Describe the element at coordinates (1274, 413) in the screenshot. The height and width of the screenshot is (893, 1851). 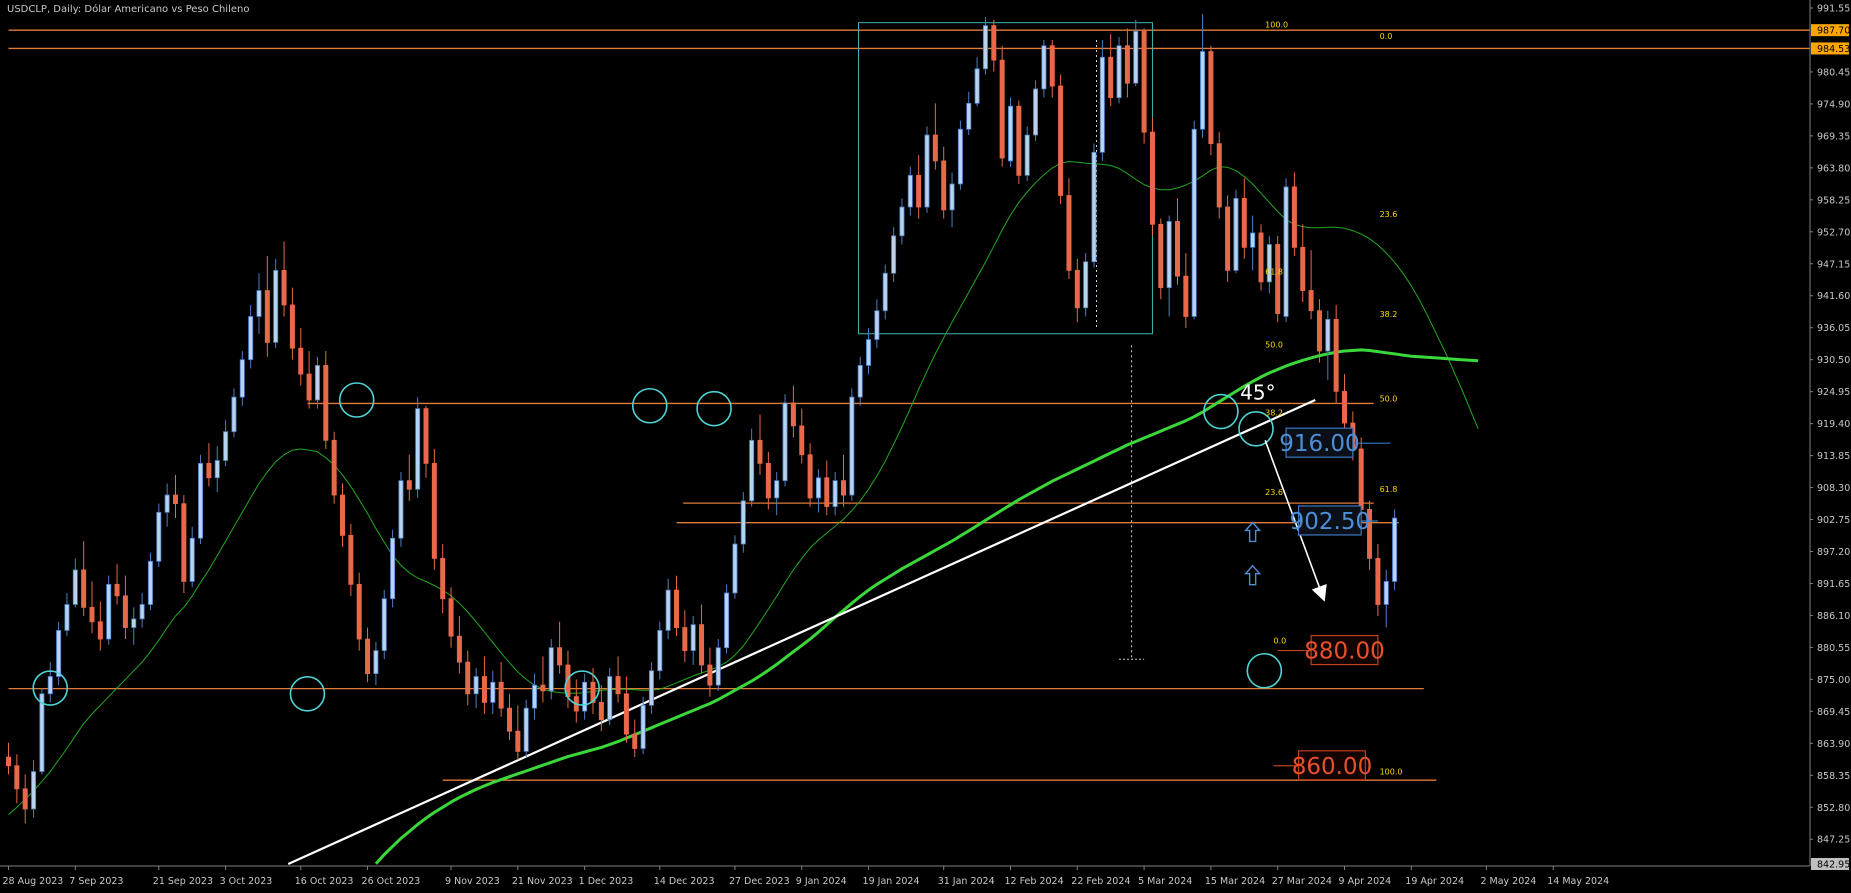
I see `fibonacci-label: 38.2` at that location.